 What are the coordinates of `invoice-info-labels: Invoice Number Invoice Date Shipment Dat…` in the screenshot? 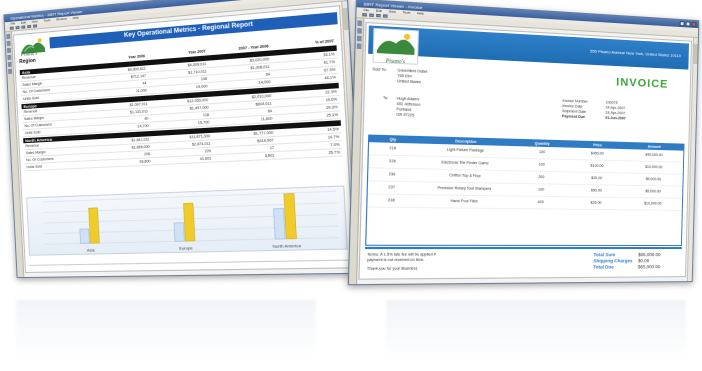 It's located at (575, 110).